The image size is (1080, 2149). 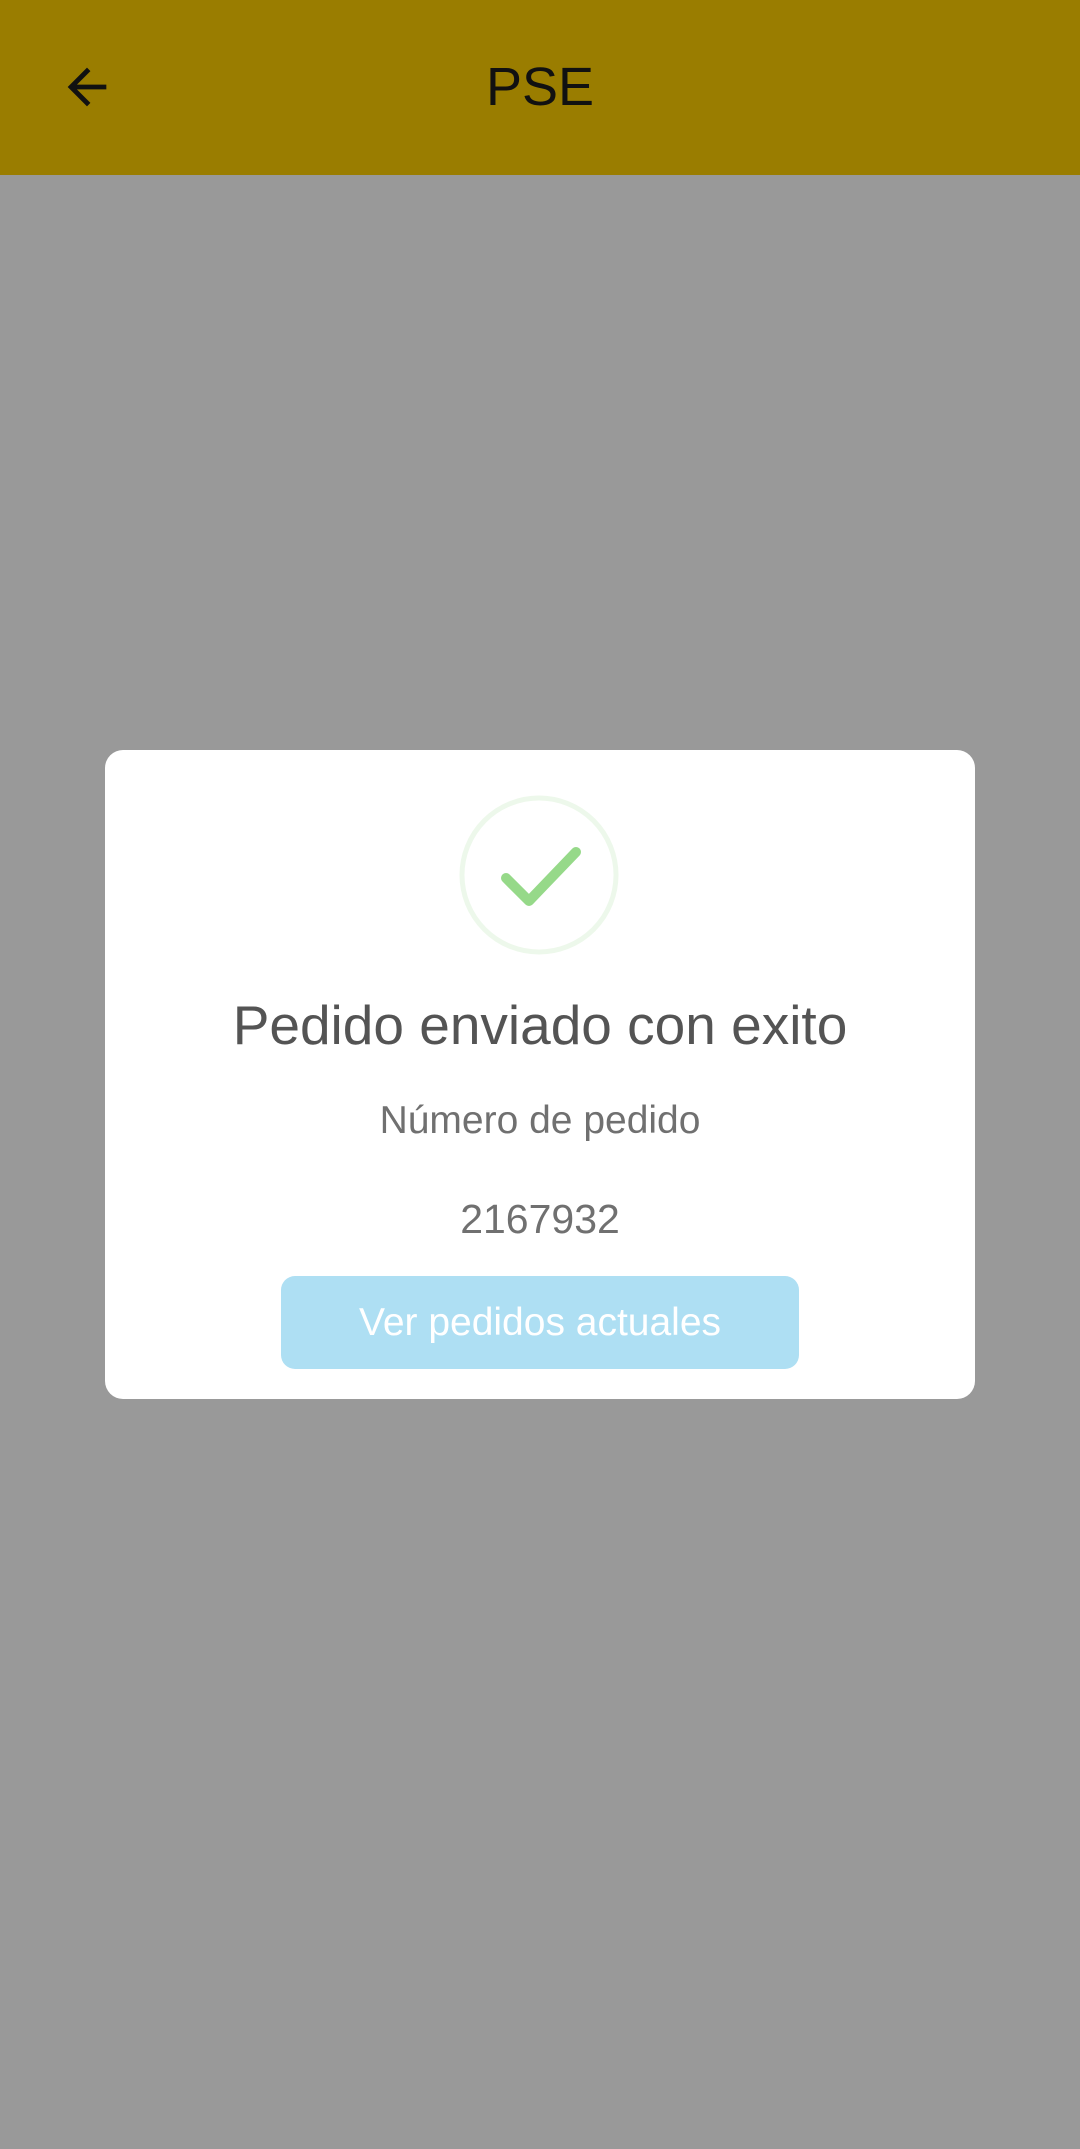 I want to click on page-title: PSE, so click(x=540, y=87).